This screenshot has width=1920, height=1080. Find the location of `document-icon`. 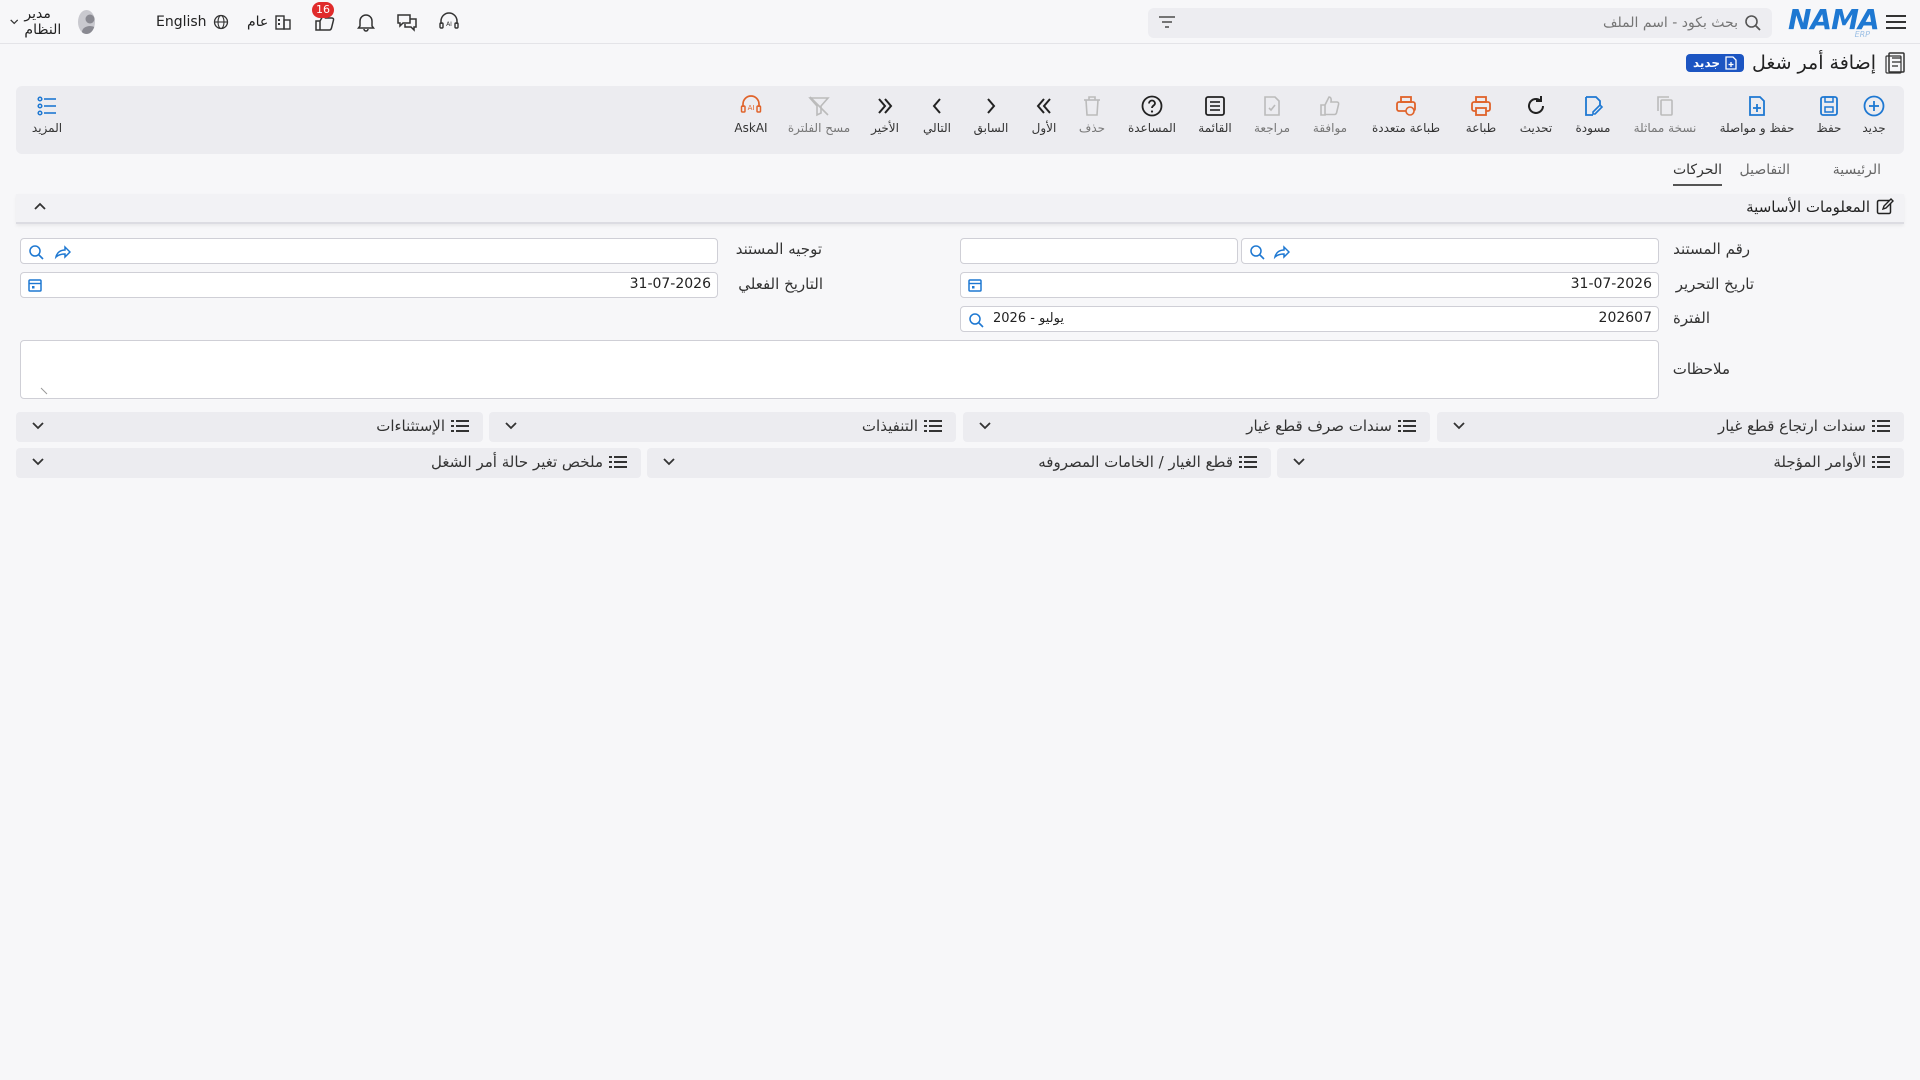

document-icon is located at coordinates (1895, 63).